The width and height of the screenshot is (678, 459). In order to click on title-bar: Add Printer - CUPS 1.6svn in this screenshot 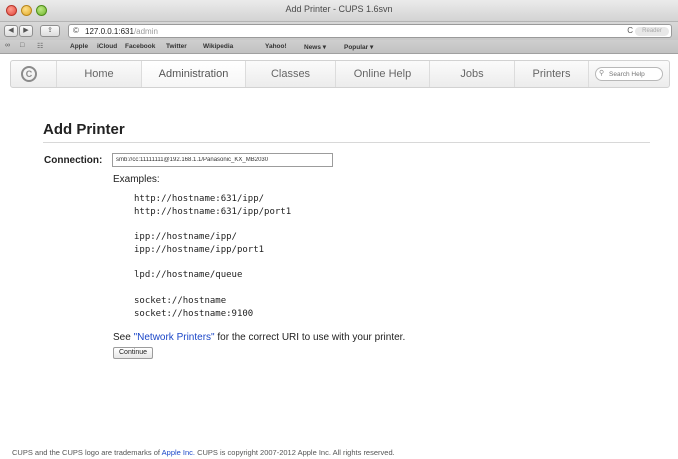, I will do `click(339, 11)`.